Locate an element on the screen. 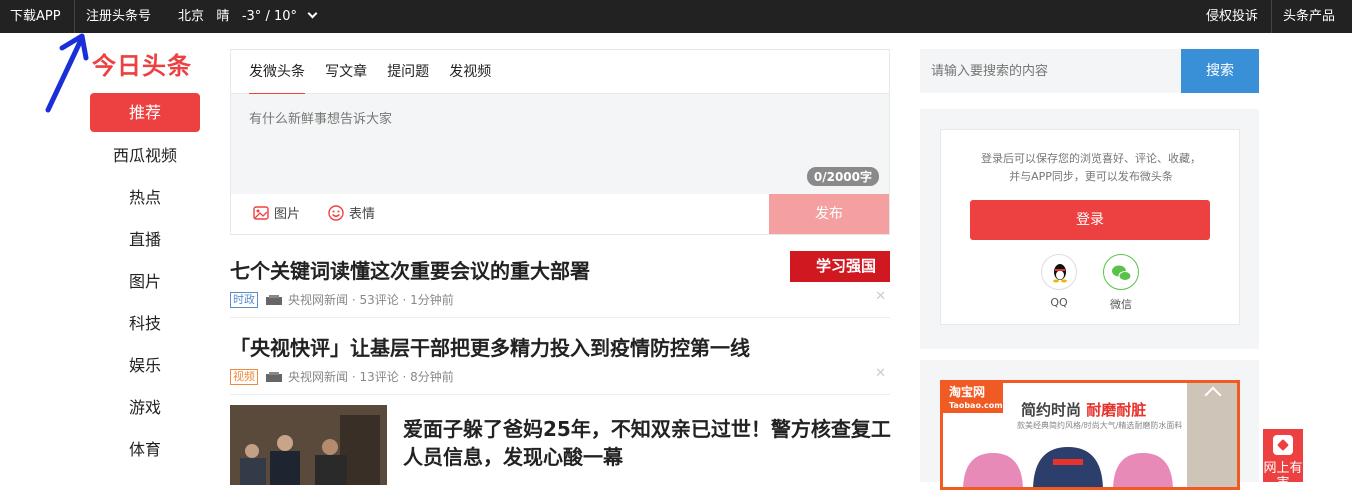  image-icon is located at coordinates (261, 213).